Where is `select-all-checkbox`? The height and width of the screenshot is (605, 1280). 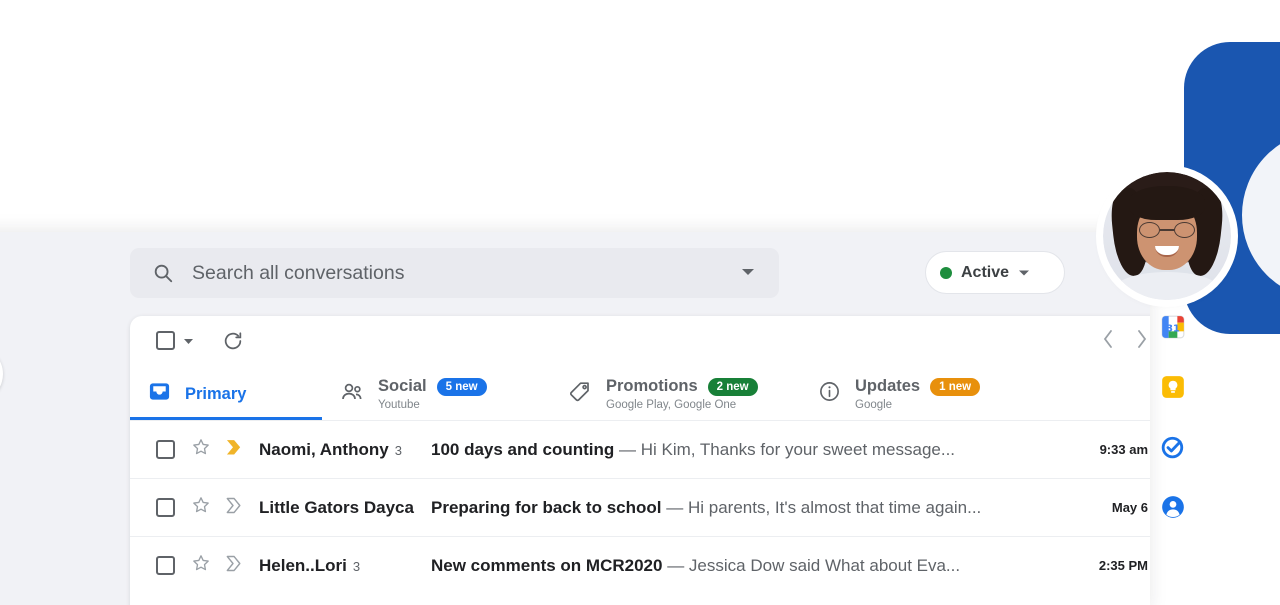 select-all-checkbox is located at coordinates (175, 340).